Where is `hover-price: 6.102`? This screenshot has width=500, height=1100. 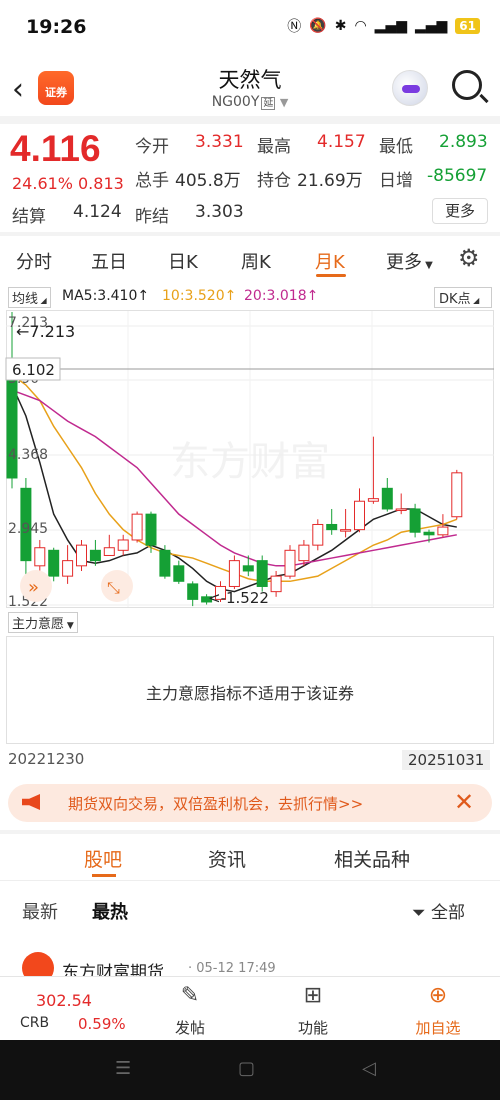 hover-price: 6.102 is located at coordinates (33, 370).